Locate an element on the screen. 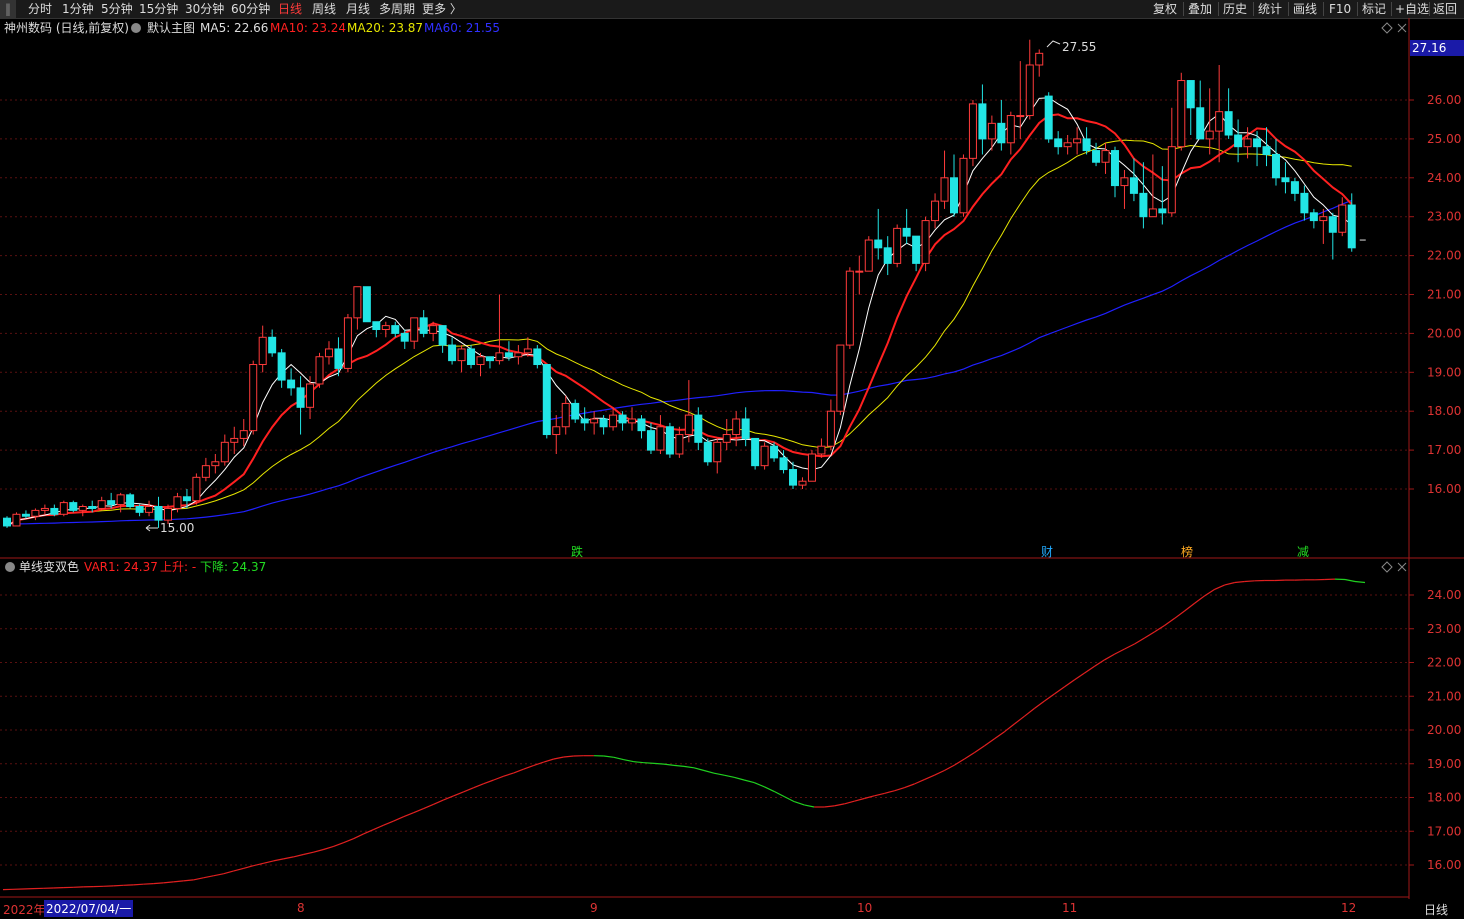  f10-button: F10 is located at coordinates (1340, 9).